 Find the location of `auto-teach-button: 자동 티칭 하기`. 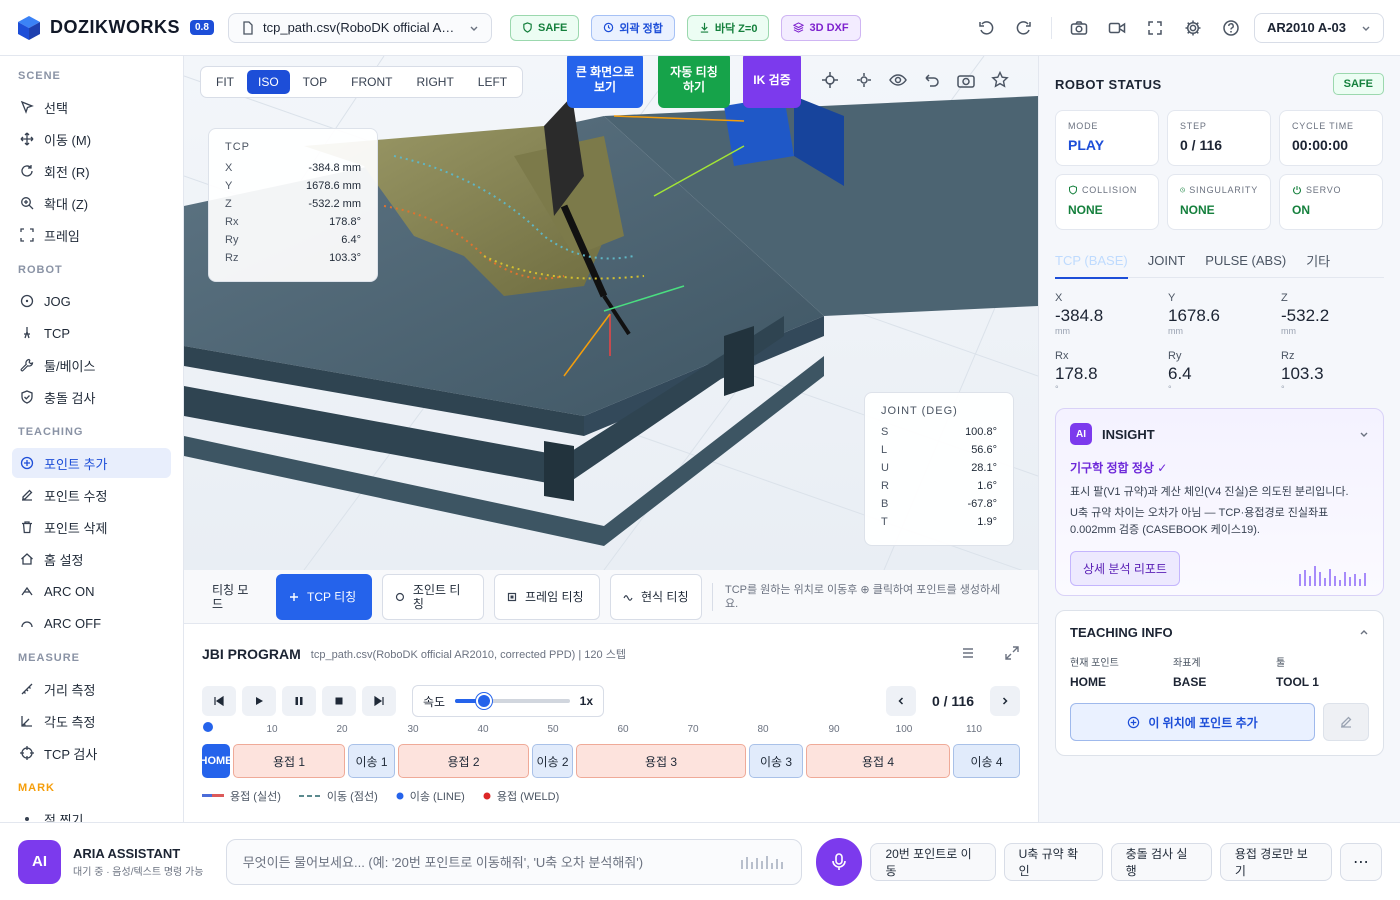

auto-teach-button: 자동 티칭 하기 is located at coordinates (694, 82).